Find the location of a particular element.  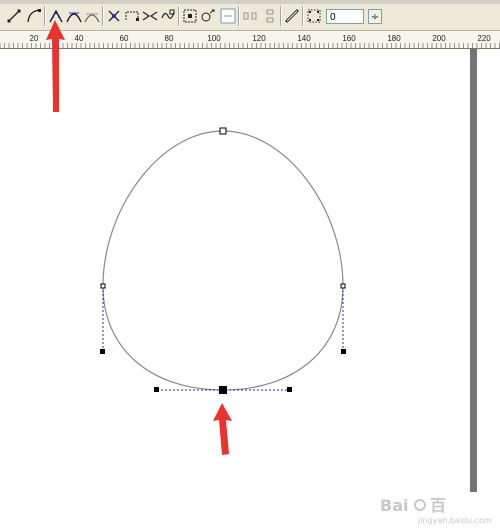

smooth-node-icon is located at coordinates (74, 16).